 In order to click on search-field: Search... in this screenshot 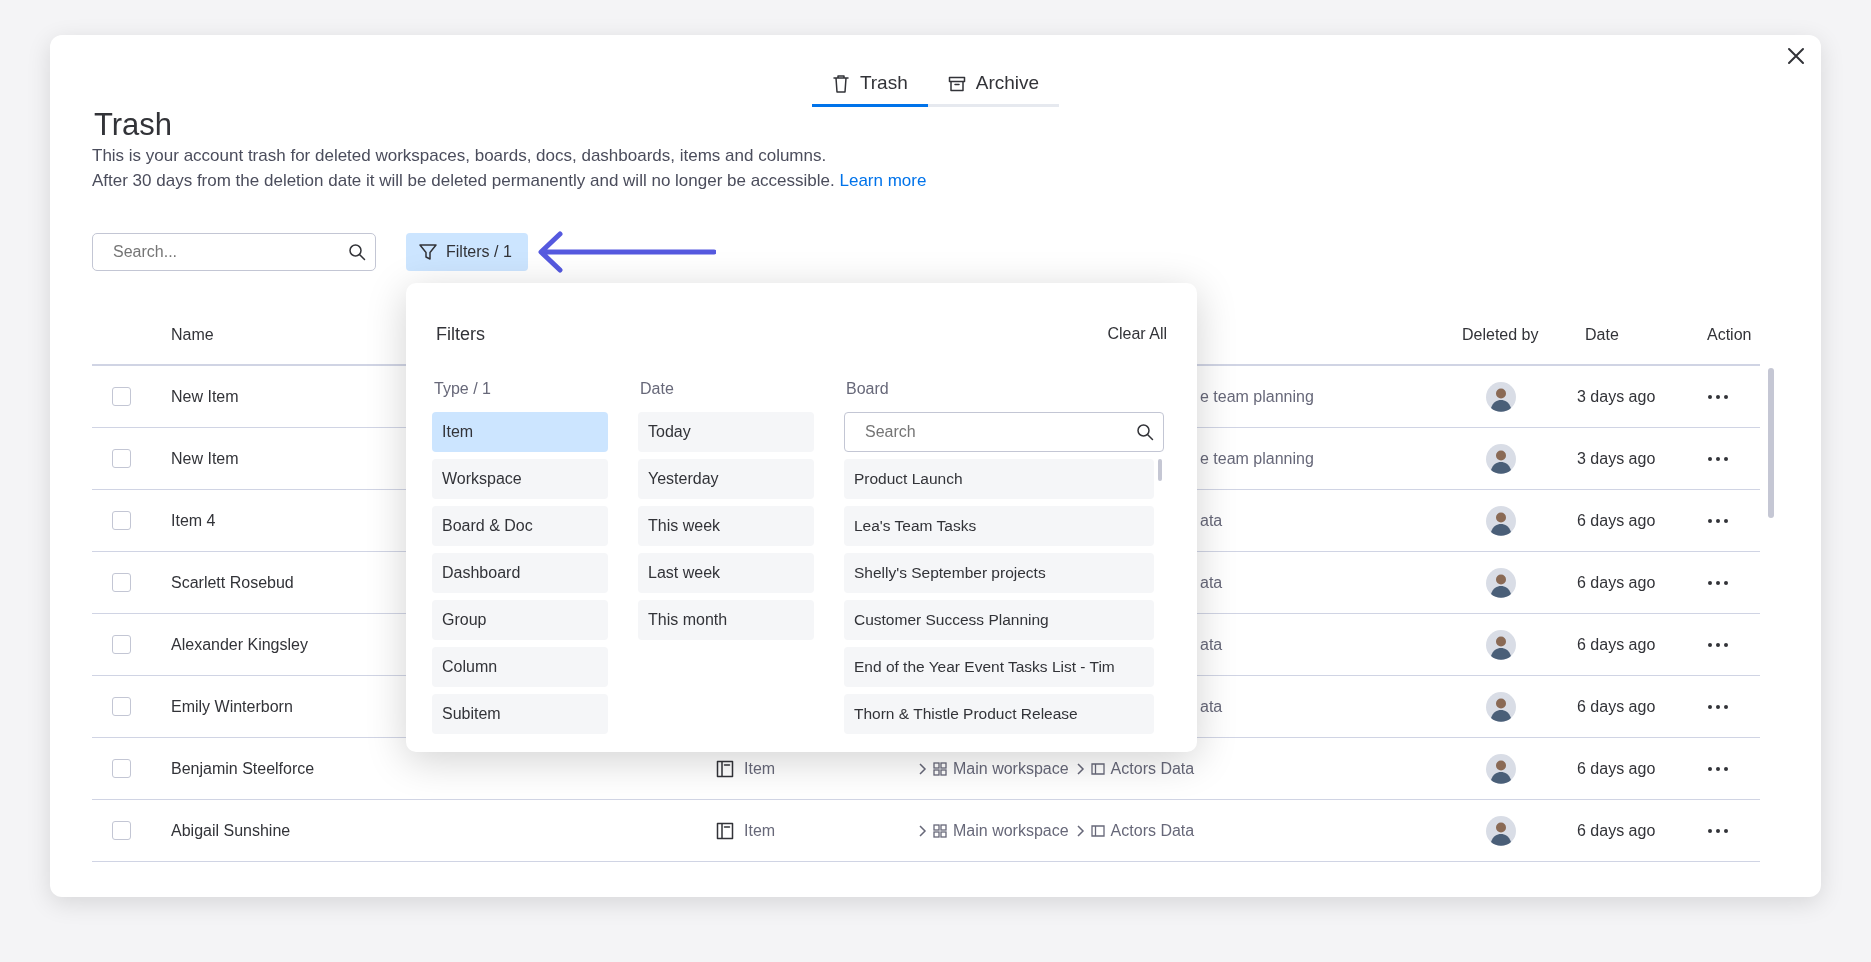, I will do `click(234, 252)`.